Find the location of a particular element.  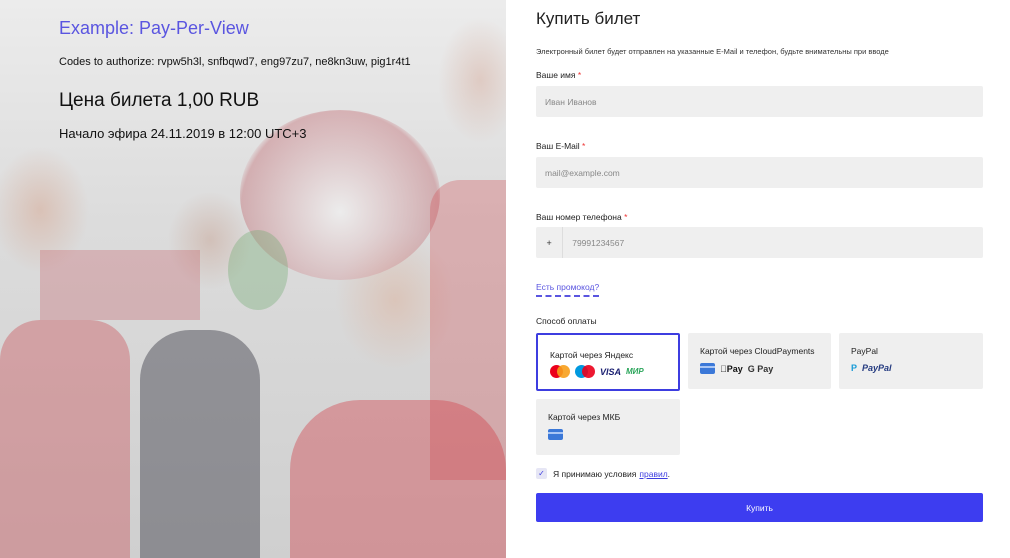

payment-icons is located at coordinates (555, 434).